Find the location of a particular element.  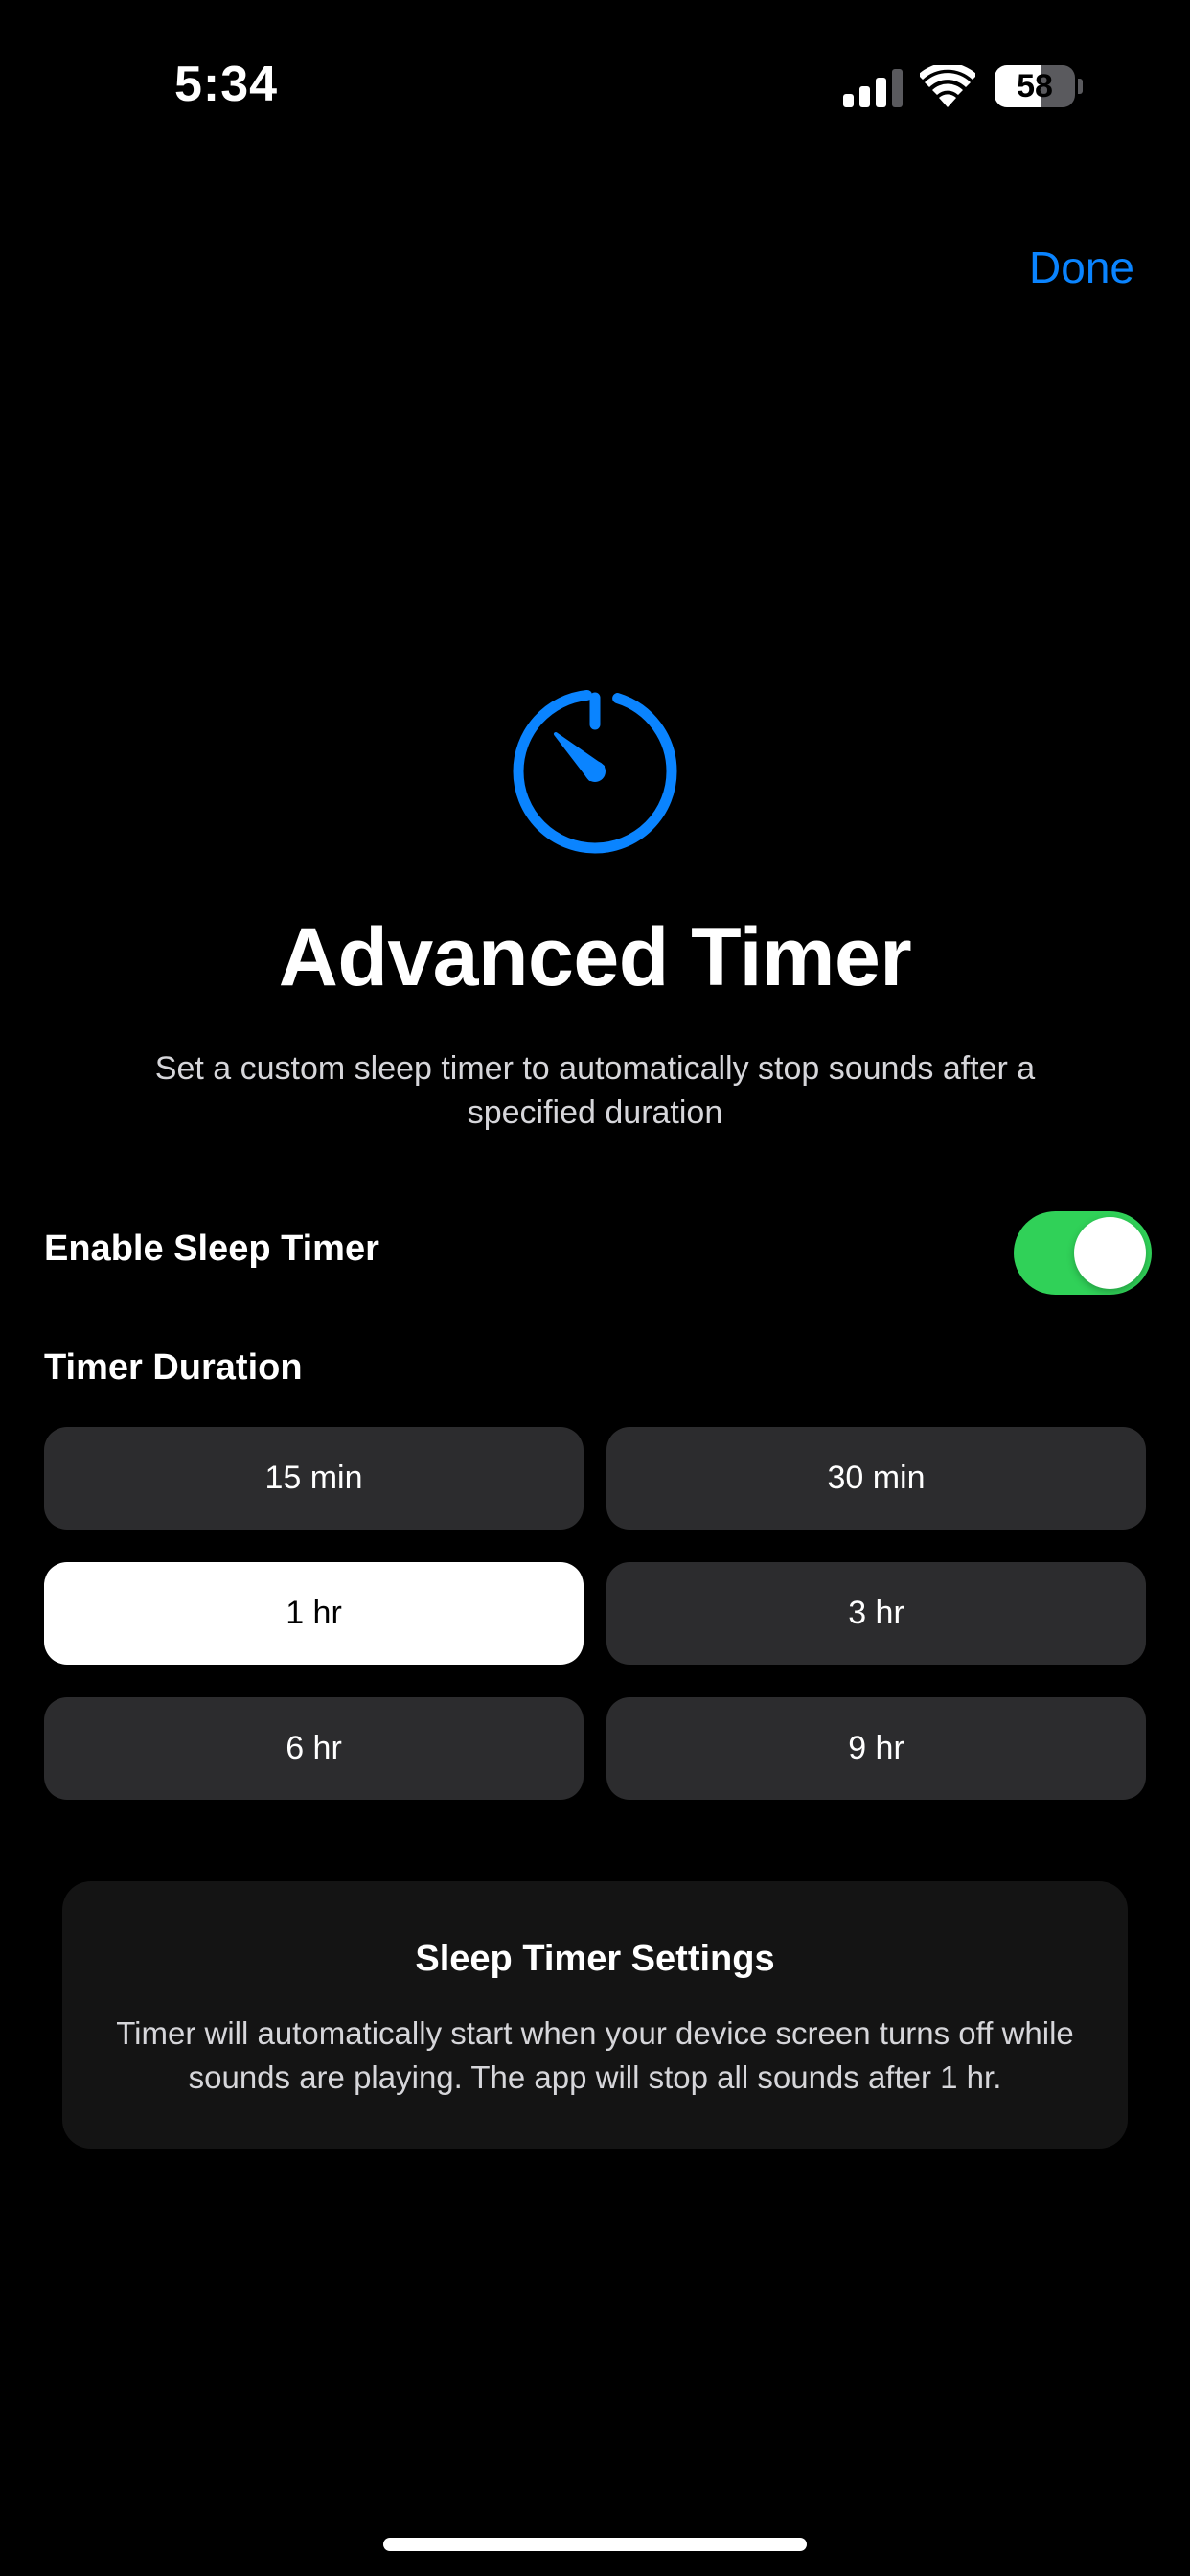

duration-option-6-hr: 6 hr is located at coordinates (314, 1748).